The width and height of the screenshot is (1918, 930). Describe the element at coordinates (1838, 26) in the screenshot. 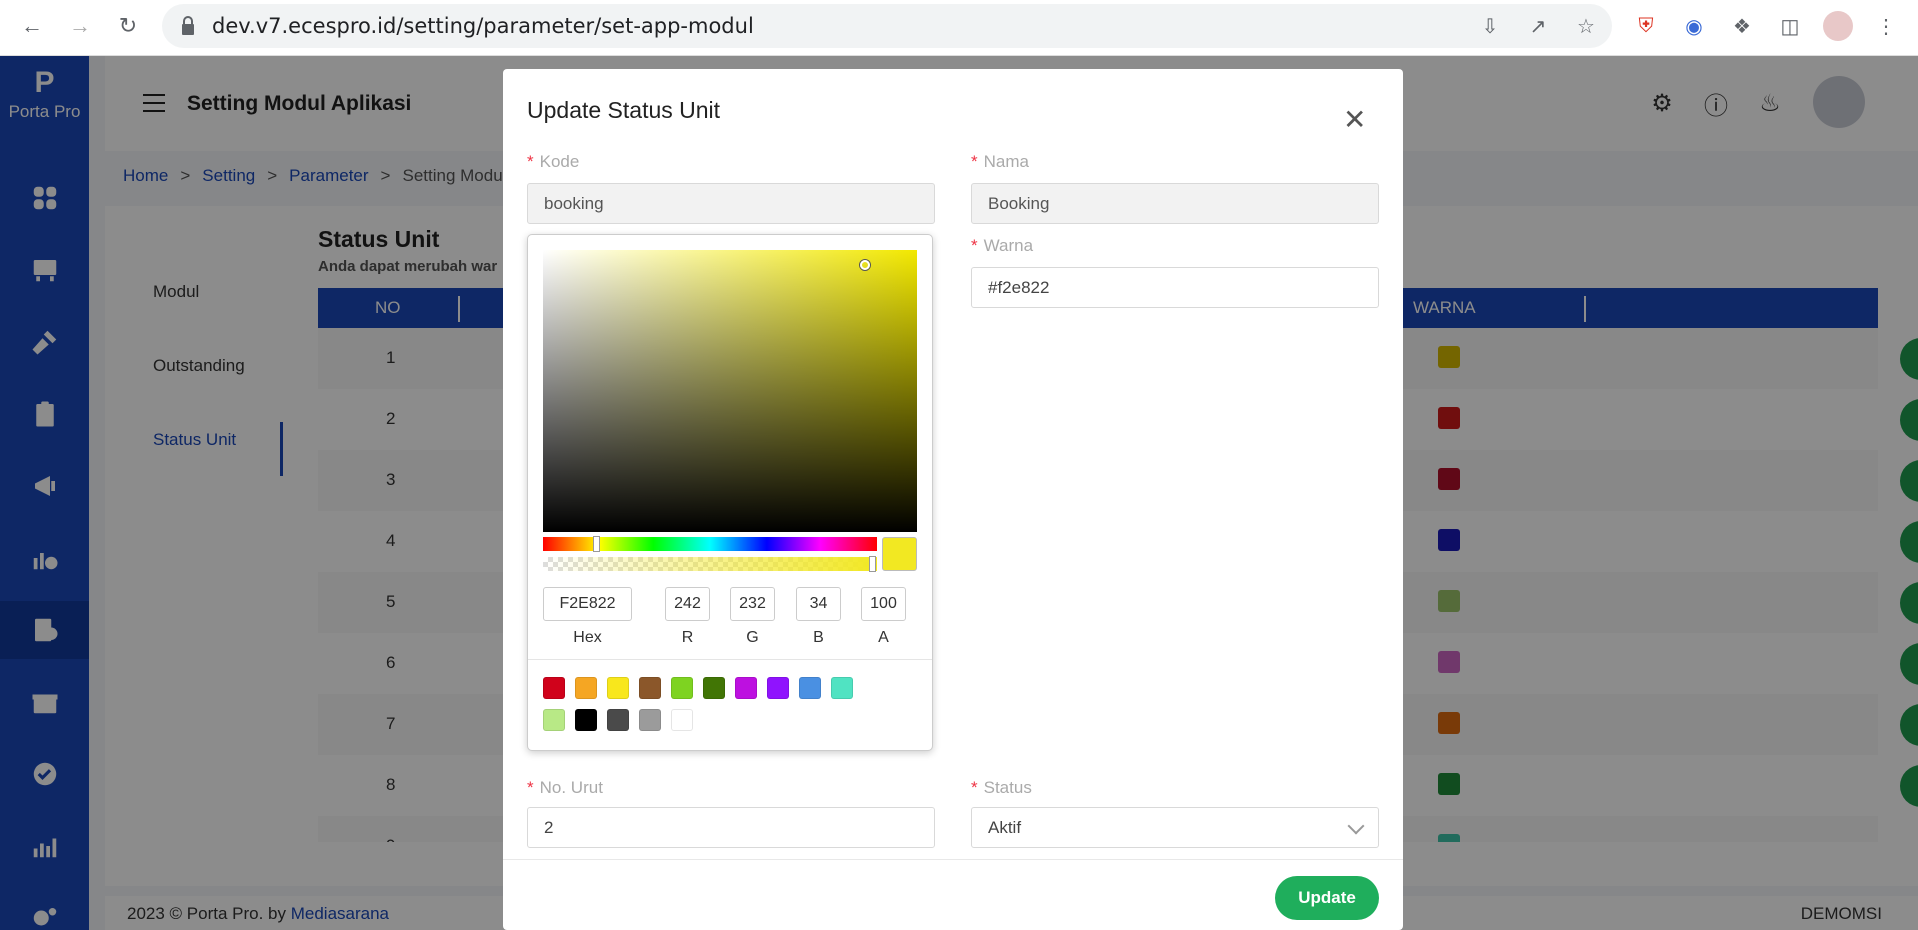

I see `profile-avatar-icon` at that location.